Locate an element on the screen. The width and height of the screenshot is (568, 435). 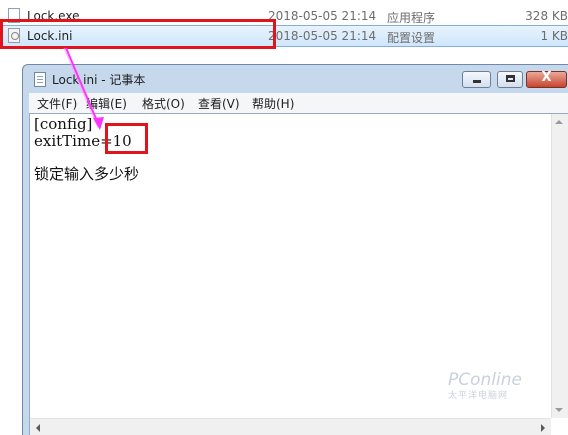
maximize-icon is located at coordinates (510, 78).